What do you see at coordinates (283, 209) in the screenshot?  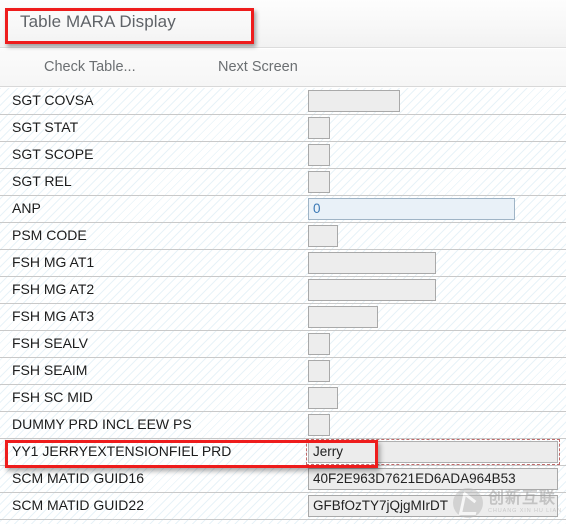 I see `field-row: ANP 0` at bounding box center [283, 209].